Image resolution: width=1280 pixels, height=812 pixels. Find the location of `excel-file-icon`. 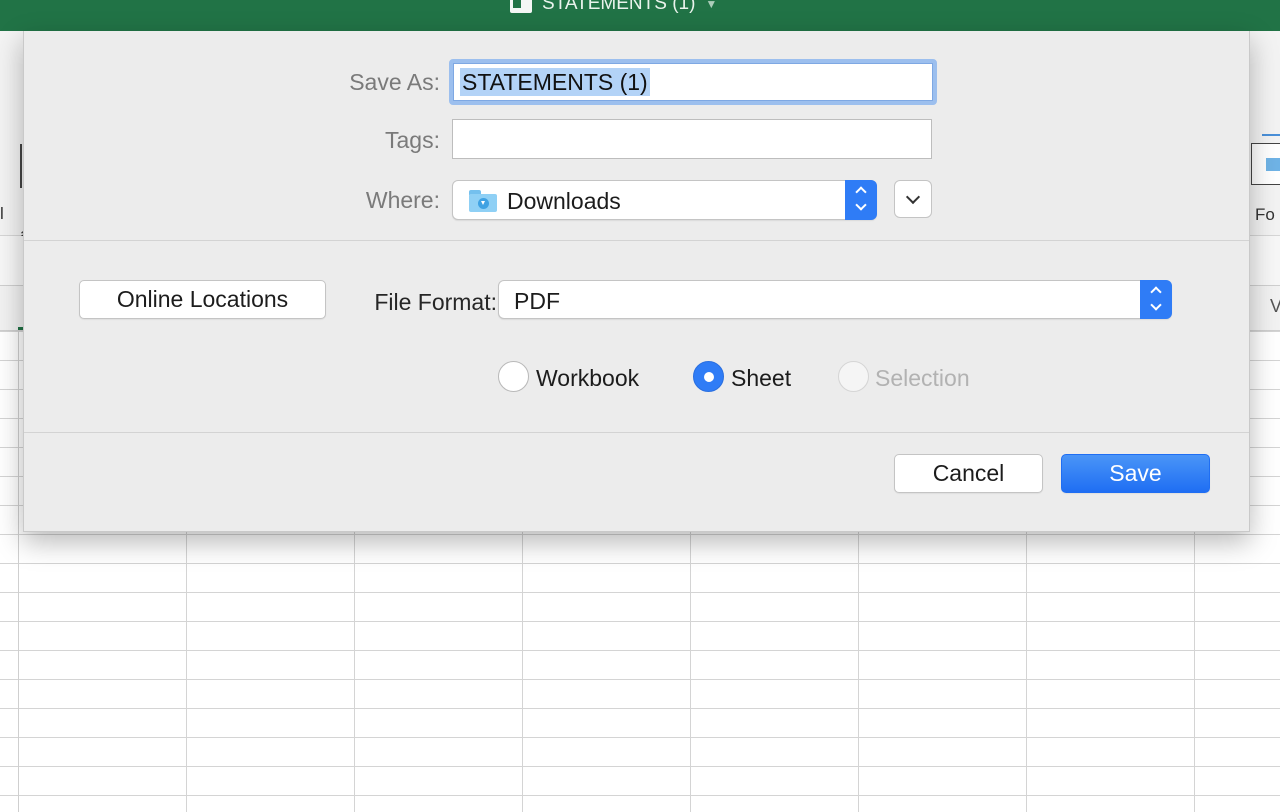

excel-file-icon is located at coordinates (521, 6).